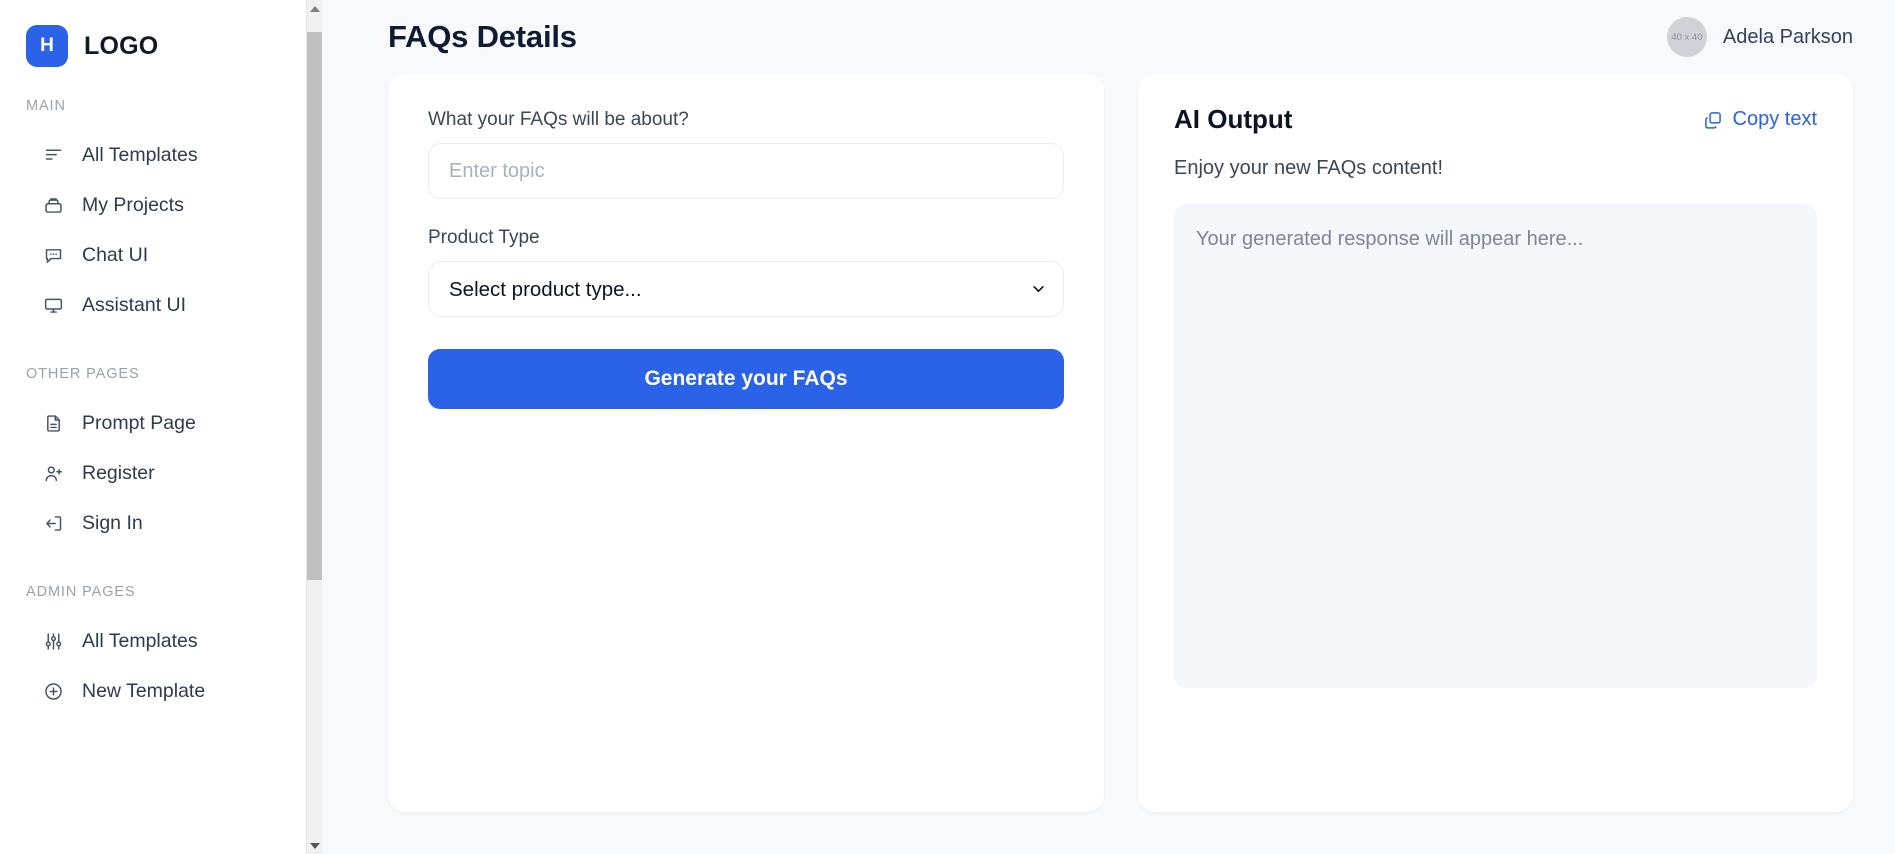 The height and width of the screenshot is (854, 1895). I want to click on nav-section-main-label: MAIN, so click(46, 106).